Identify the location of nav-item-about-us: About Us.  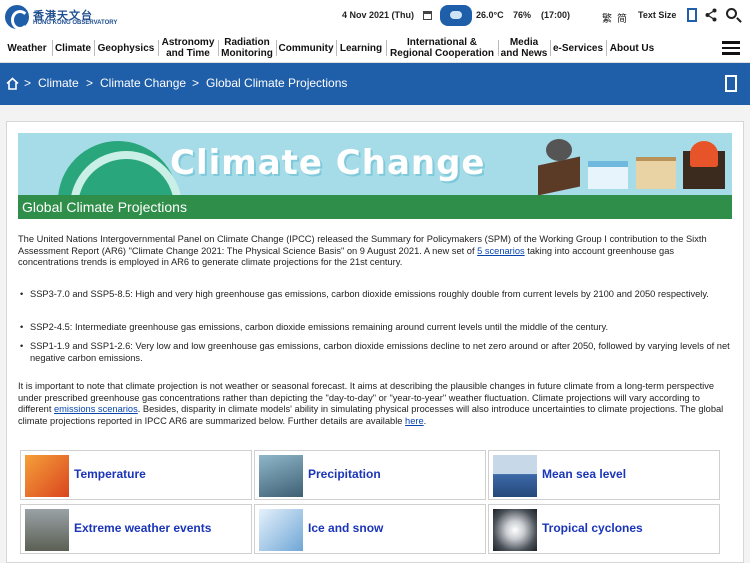
(632, 48).